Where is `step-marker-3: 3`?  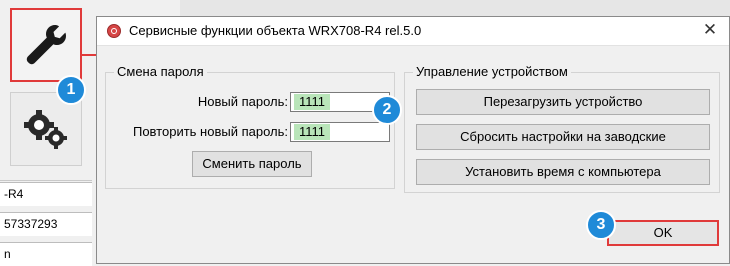
step-marker-3: 3 is located at coordinates (601, 225).